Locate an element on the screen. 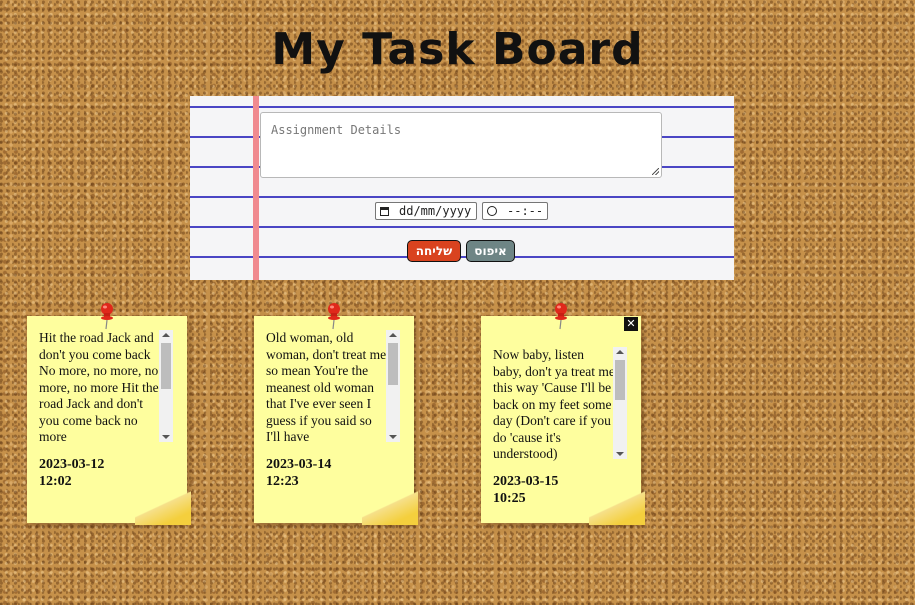  note-time: 10:25 is located at coordinates (509, 498).